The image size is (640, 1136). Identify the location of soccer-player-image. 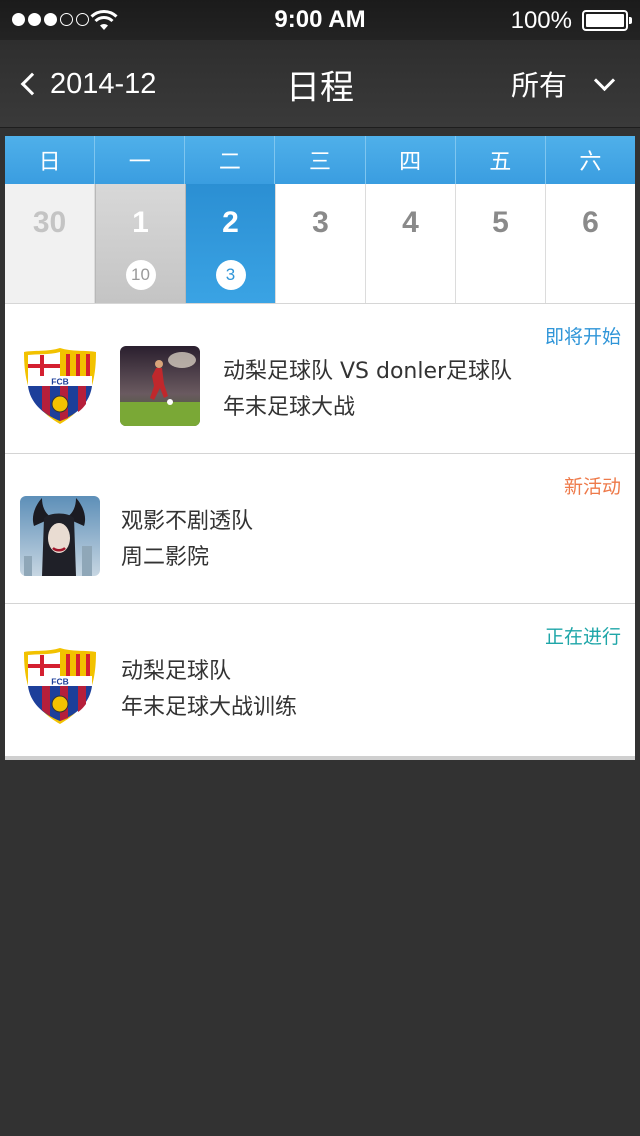
(160, 386).